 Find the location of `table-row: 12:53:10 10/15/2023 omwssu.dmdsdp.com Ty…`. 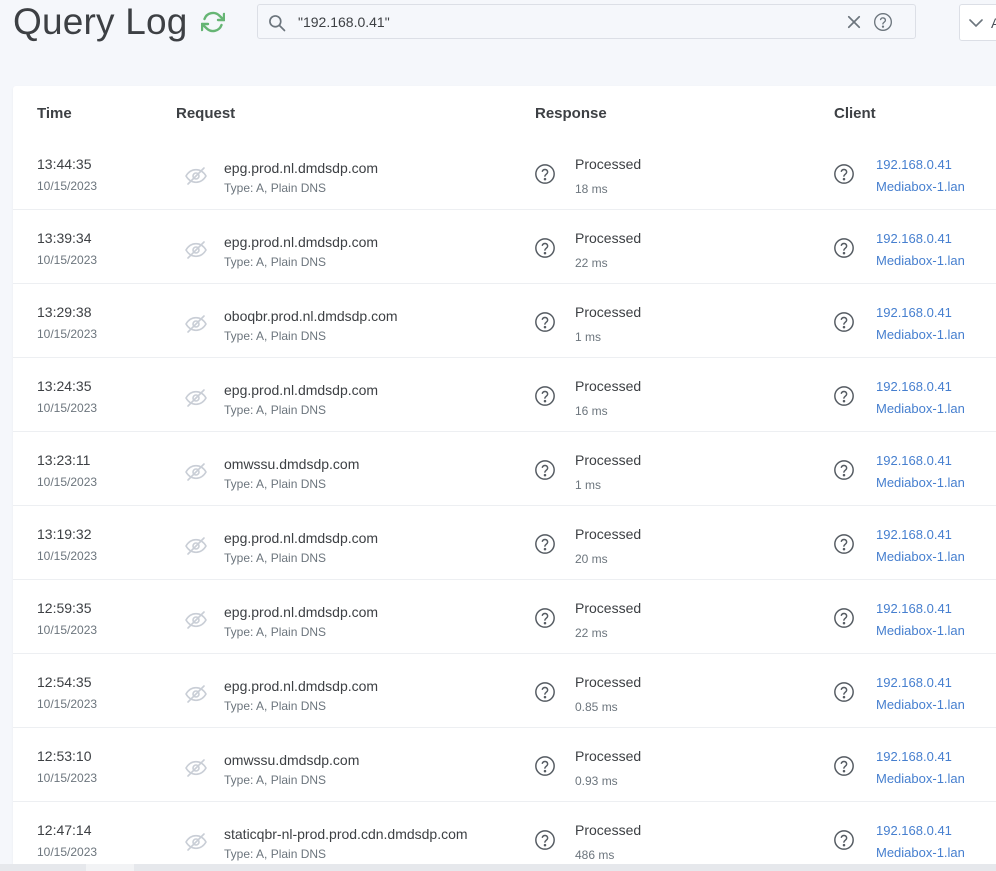

table-row: 12:53:10 10/15/2023 omwssu.dmdsdp.com Ty… is located at coordinates (504, 765).